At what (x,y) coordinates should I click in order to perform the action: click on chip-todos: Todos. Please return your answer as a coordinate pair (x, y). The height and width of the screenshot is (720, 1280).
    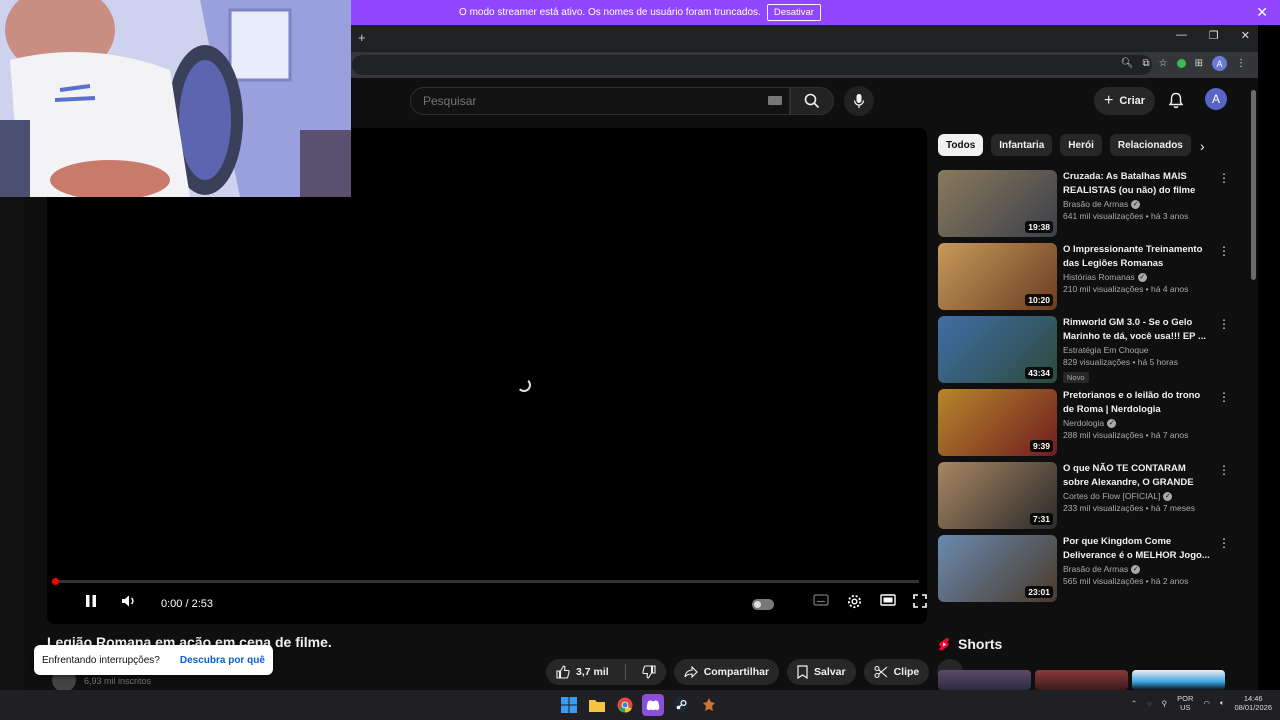
    Looking at the image, I should click on (961, 145).